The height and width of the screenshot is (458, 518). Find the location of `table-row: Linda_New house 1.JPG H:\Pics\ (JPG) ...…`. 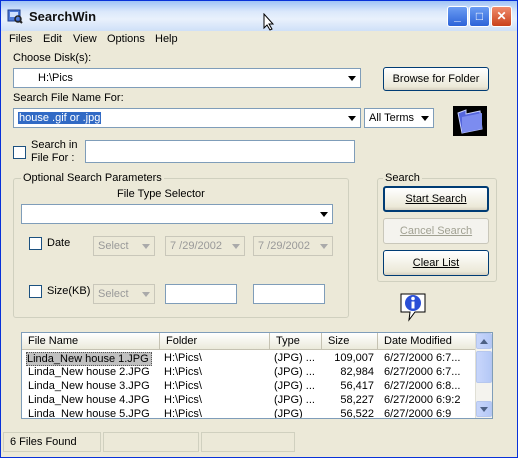

table-row: Linda_New house 1.JPG H:\Pics\ (JPG) ...… is located at coordinates (249, 358).